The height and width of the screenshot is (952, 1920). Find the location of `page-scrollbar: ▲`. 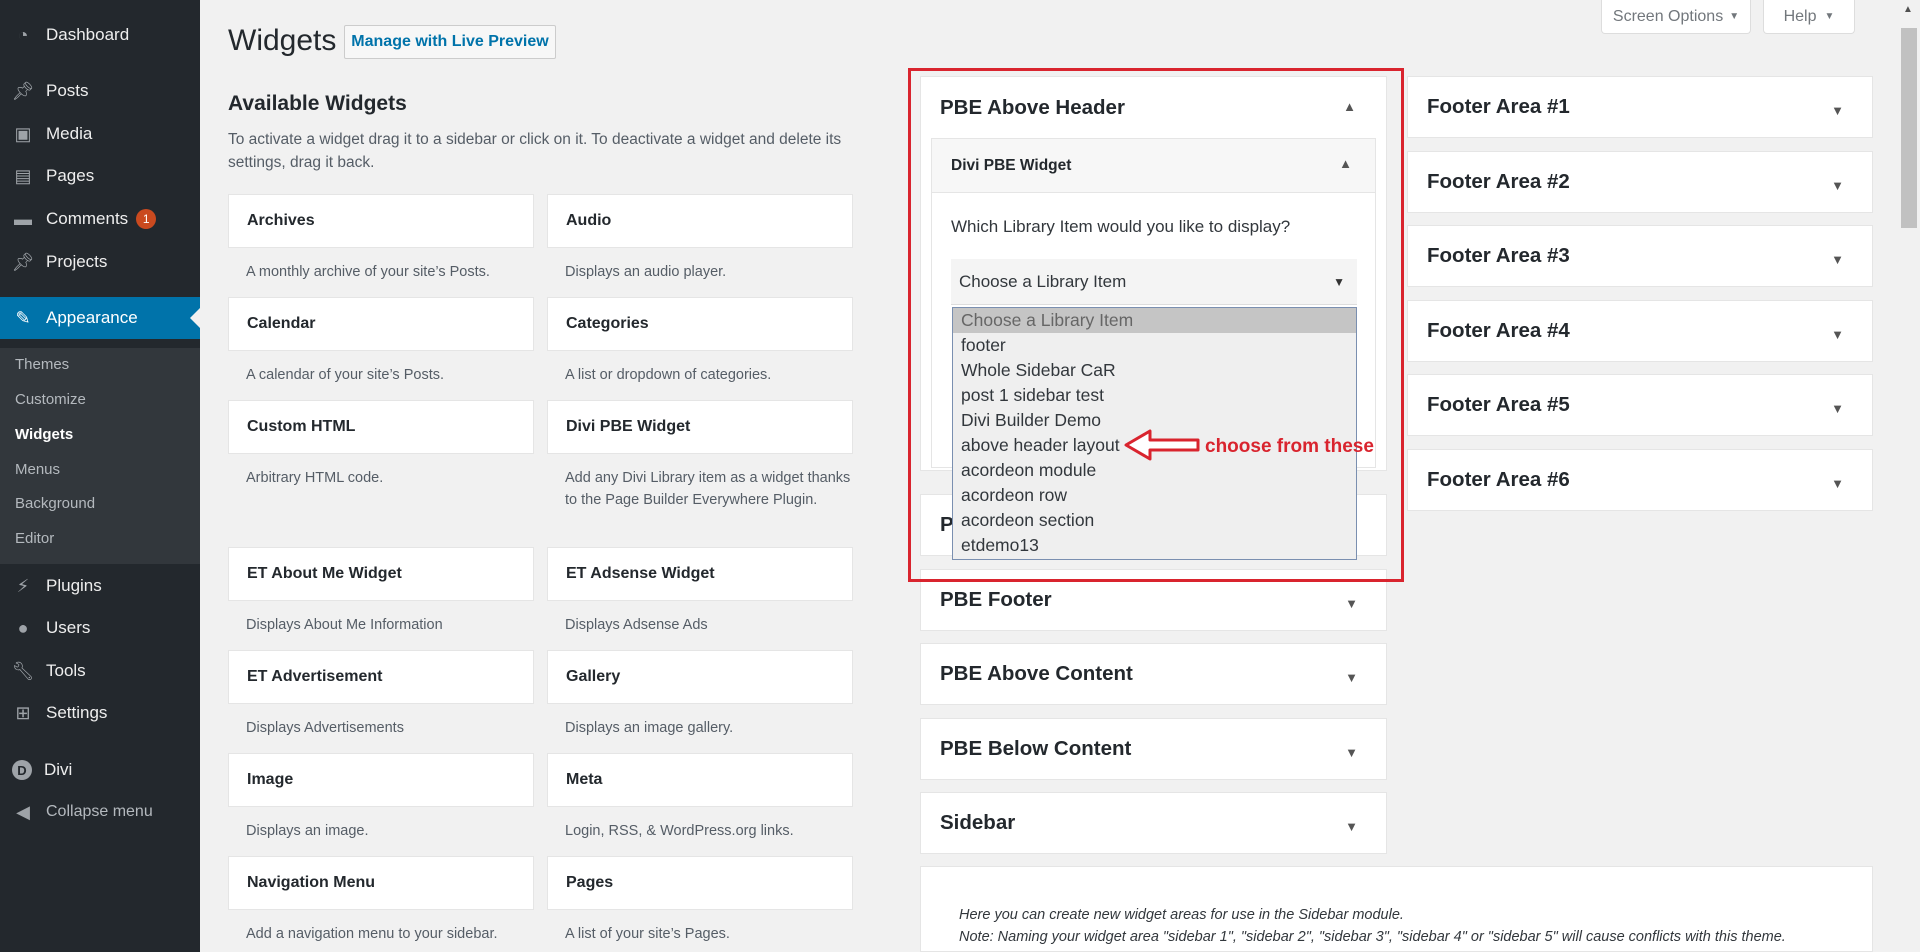

page-scrollbar: ▲ is located at coordinates (1909, 476).